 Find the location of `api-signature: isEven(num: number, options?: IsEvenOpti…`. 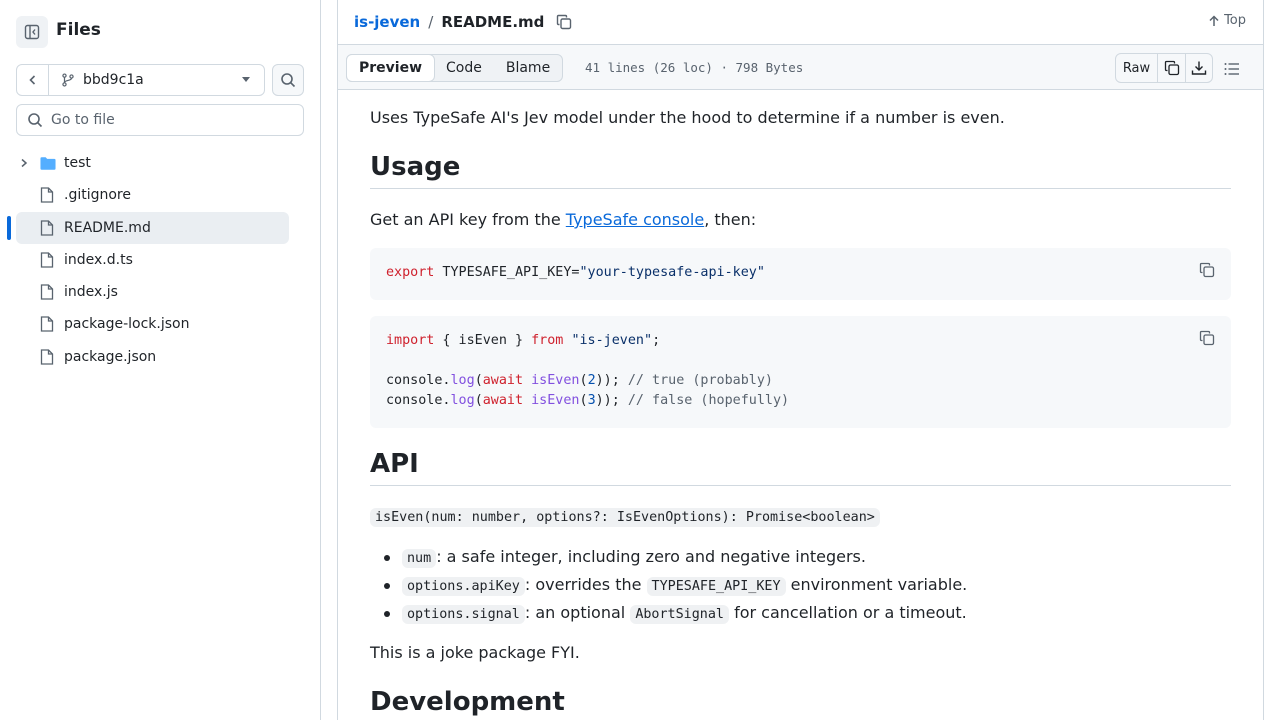

api-signature: isEven(num: number, options?: IsEvenOpti… is located at coordinates (625, 516).